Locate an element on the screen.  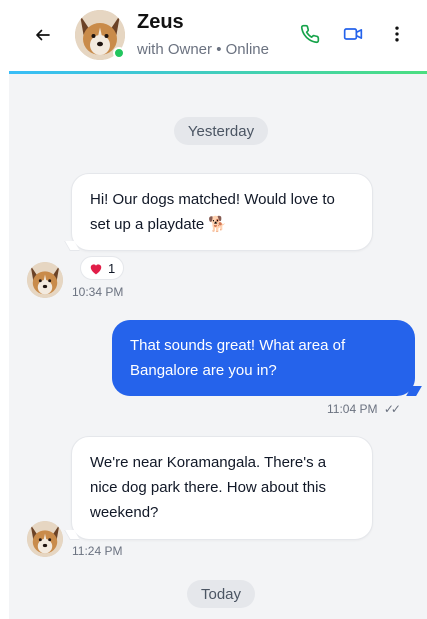
video-camera-icon is located at coordinates (353, 34).